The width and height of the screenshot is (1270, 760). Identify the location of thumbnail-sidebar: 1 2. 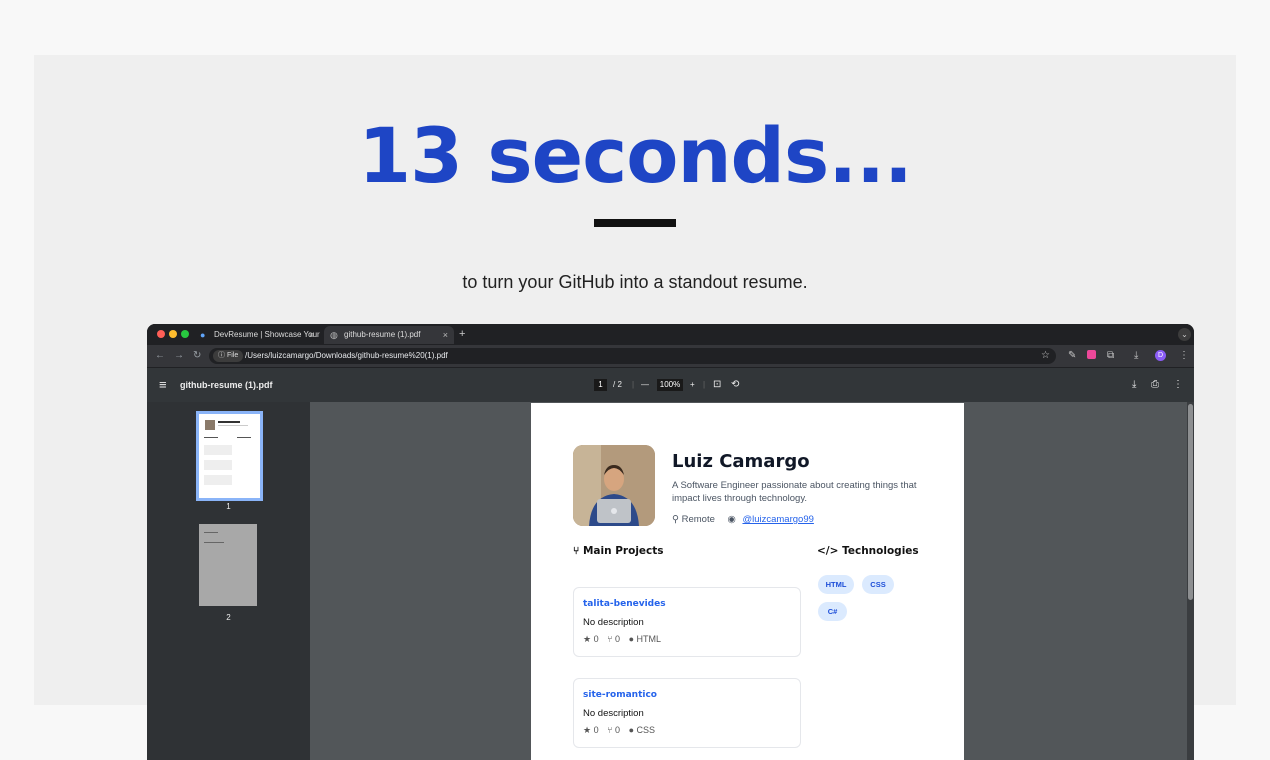
(228, 581).